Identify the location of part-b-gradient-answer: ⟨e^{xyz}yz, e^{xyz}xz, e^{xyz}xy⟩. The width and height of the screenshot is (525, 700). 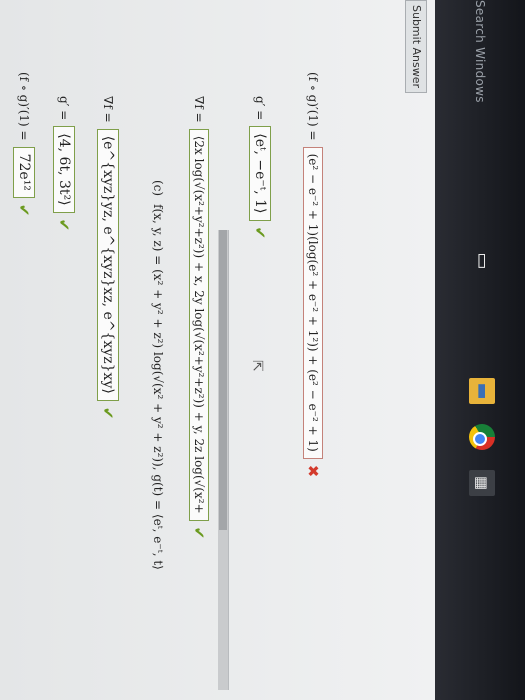
(108, 264).